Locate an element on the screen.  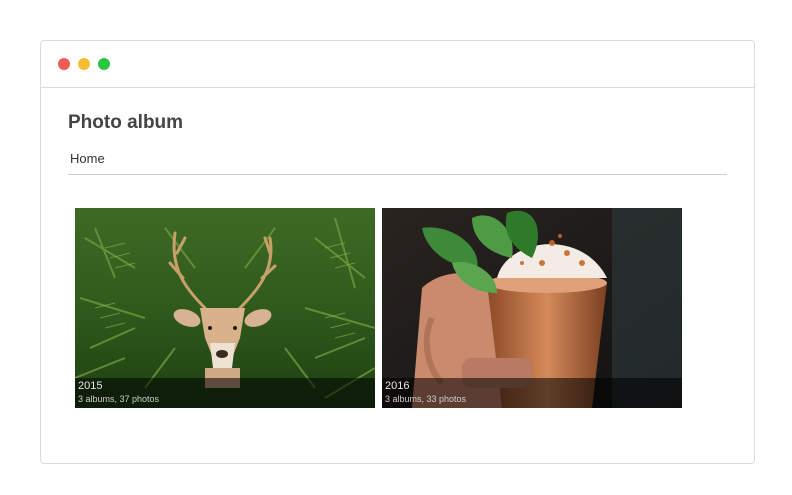
close-window-icon is located at coordinates (64, 64).